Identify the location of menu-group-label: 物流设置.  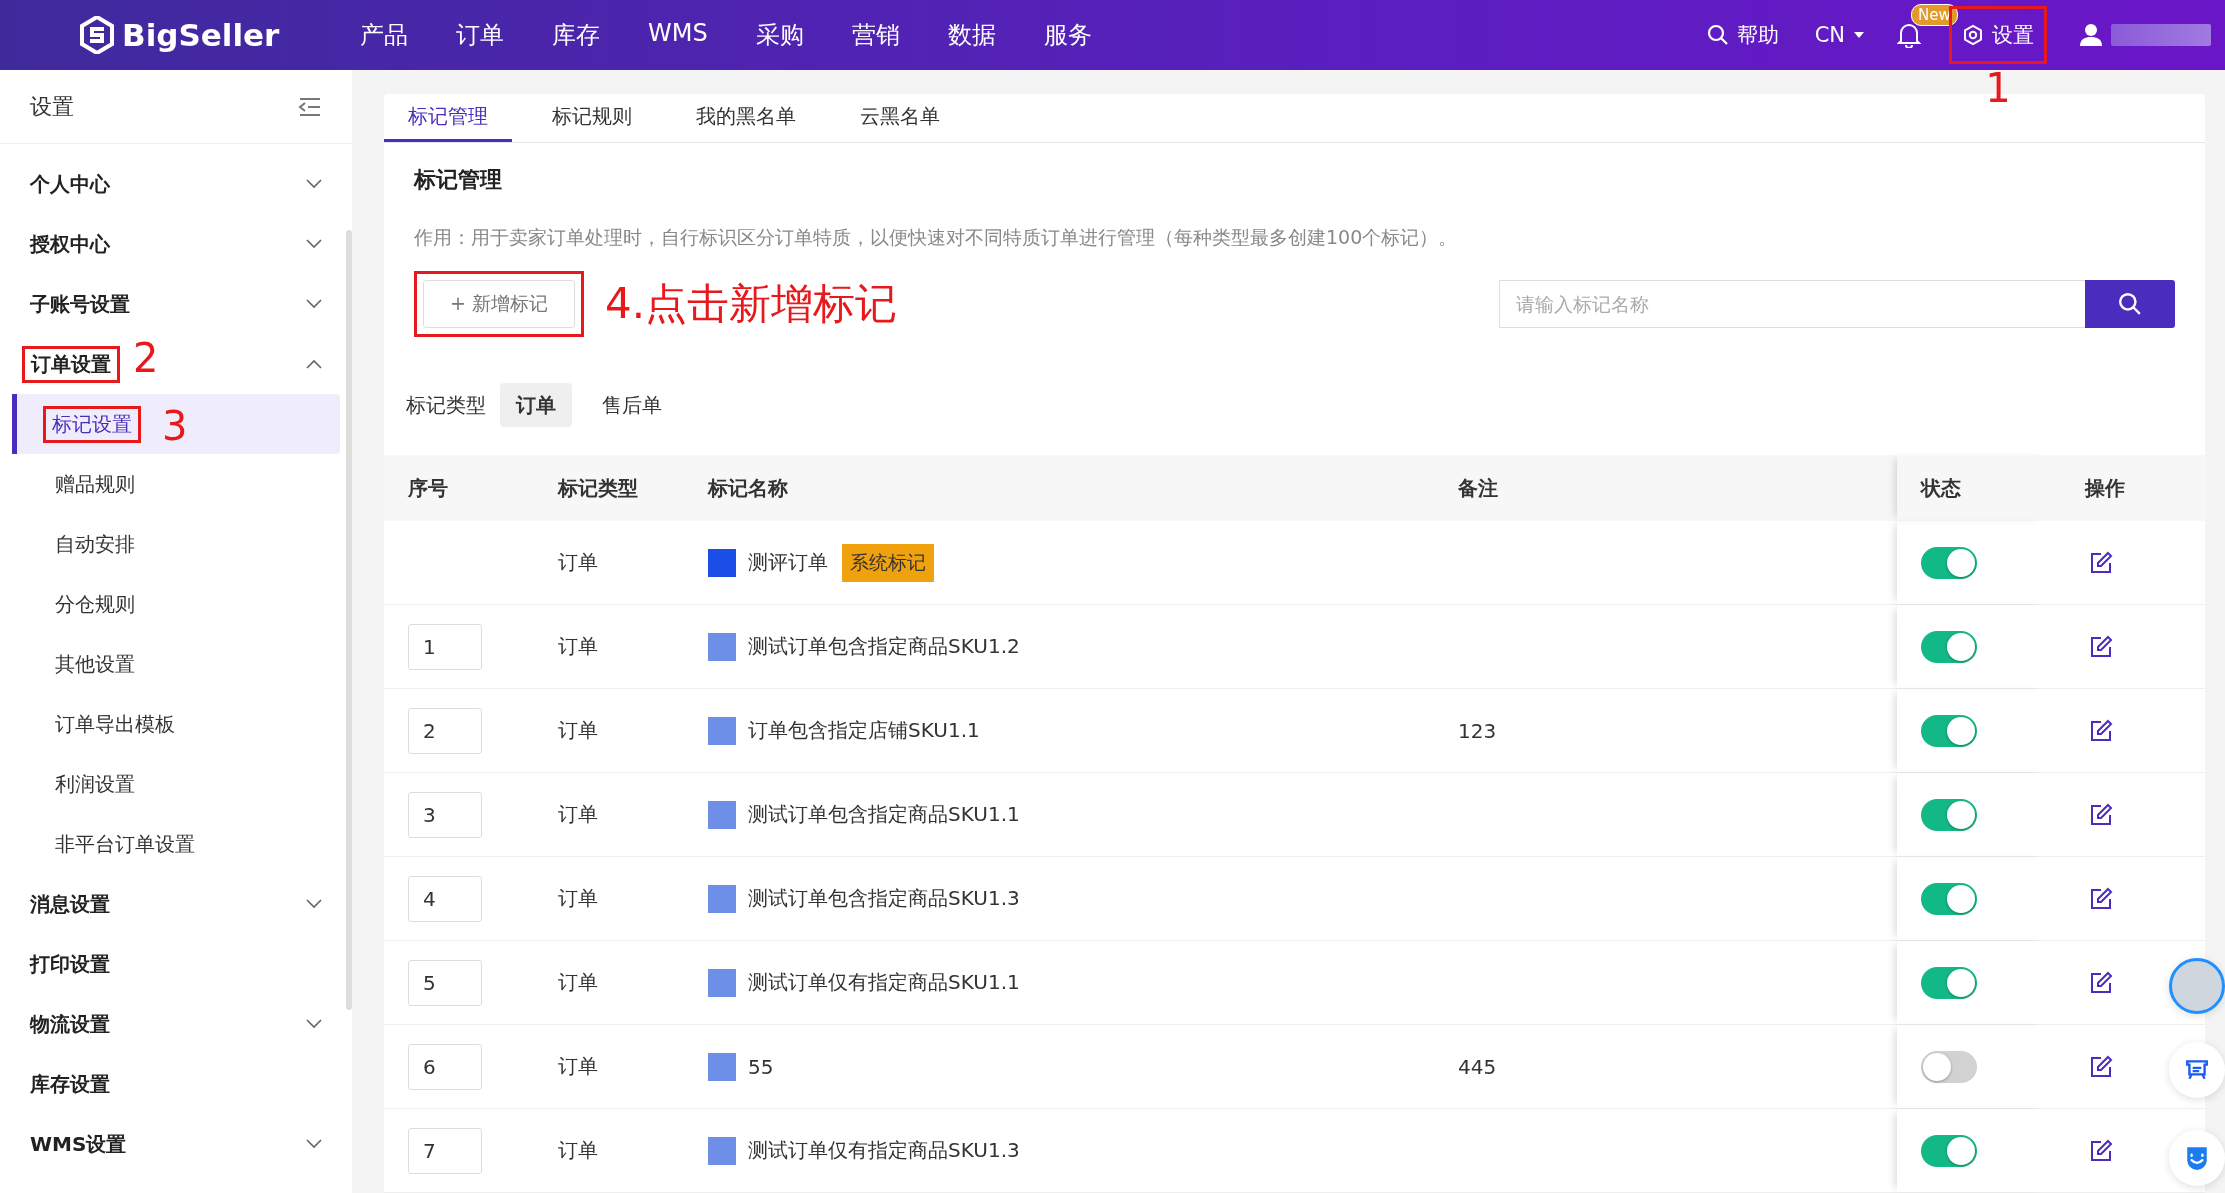
(70, 1024).